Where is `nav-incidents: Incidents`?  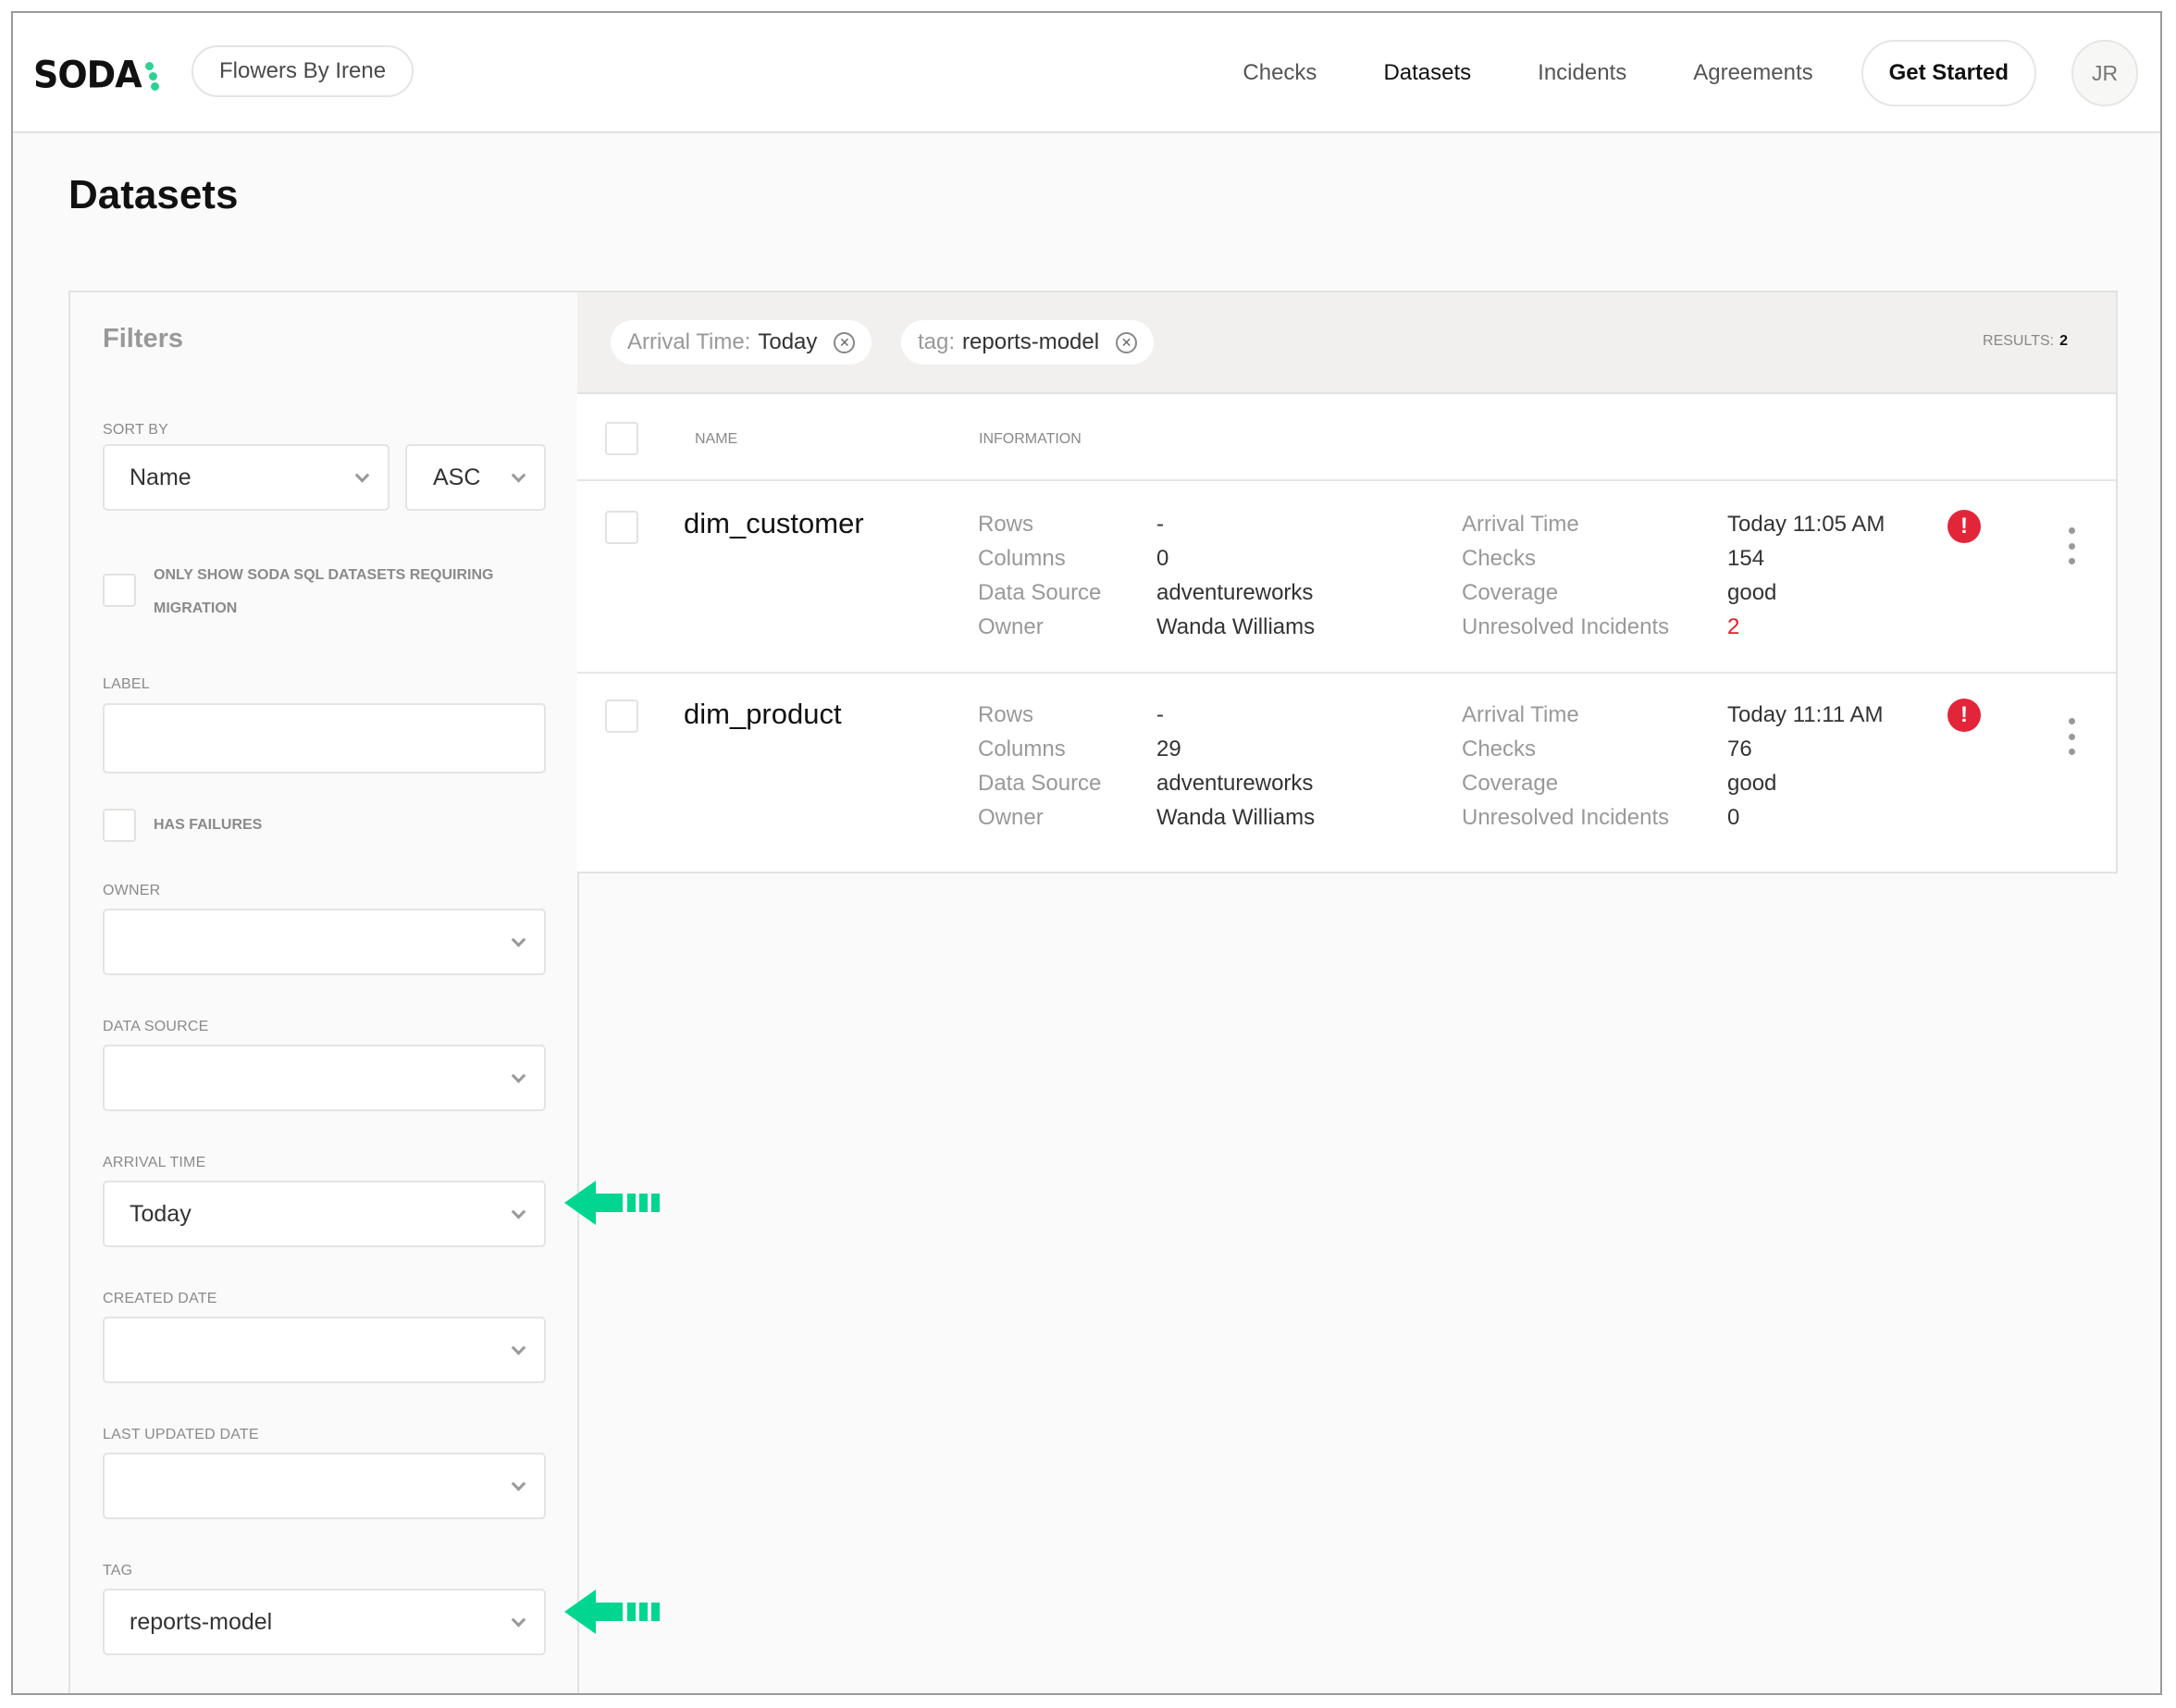 nav-incidents: Incidents is located at coordinates (1582, 73).